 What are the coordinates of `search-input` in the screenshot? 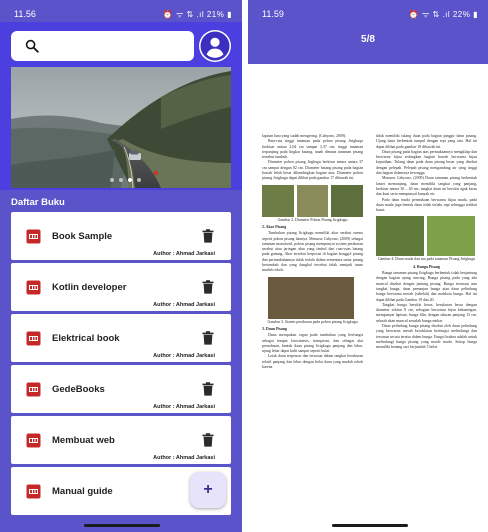 It's located at (102, 46).